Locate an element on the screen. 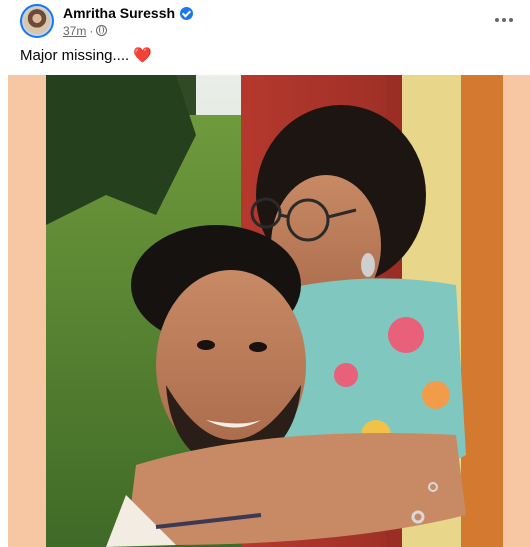 The image size is (530, 547). more-options-button is located at coordinates (504, 20).